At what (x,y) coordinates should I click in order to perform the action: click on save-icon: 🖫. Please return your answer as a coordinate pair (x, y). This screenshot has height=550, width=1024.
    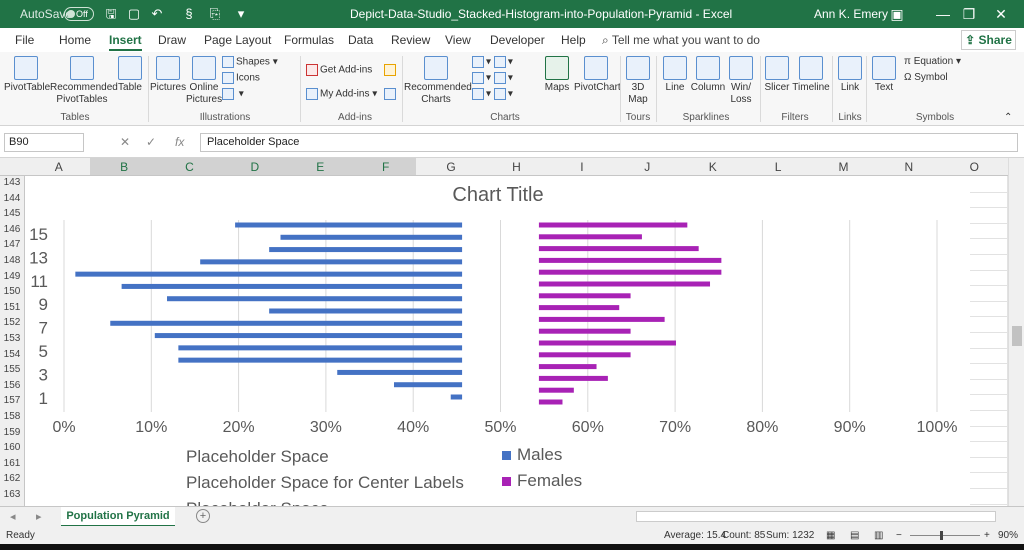
    Looking at the image, I should click on (111, 14).